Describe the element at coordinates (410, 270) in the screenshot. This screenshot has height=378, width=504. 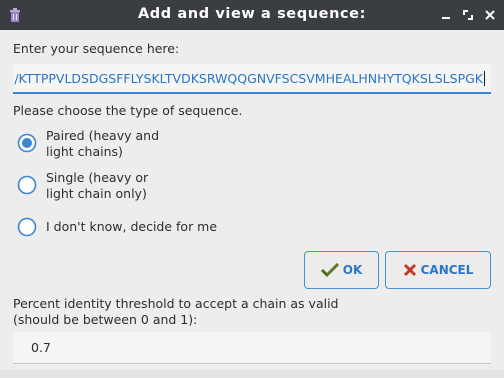
I see `cancel-x-icon` at that location.